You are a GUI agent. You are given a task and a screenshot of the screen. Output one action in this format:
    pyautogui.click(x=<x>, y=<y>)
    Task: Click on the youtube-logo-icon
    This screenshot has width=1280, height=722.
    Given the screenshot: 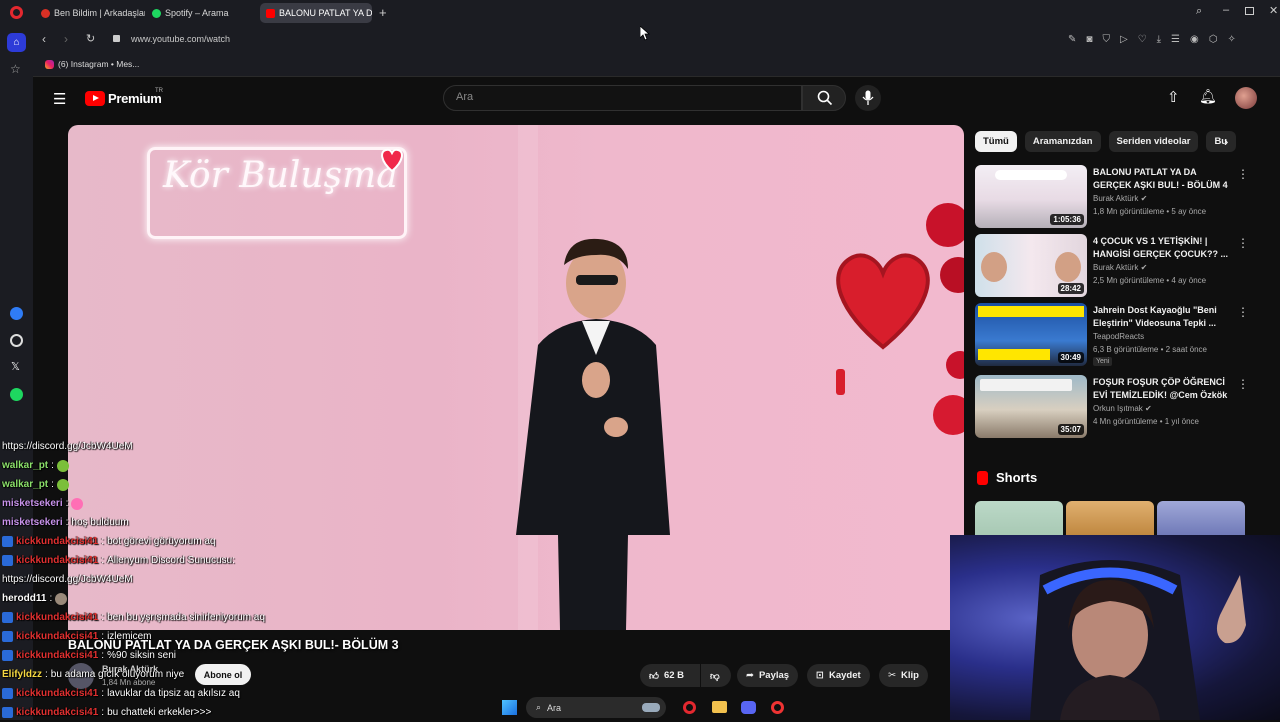 What is the action you would take?
    pyautogui.click(x=95, y=98)
    